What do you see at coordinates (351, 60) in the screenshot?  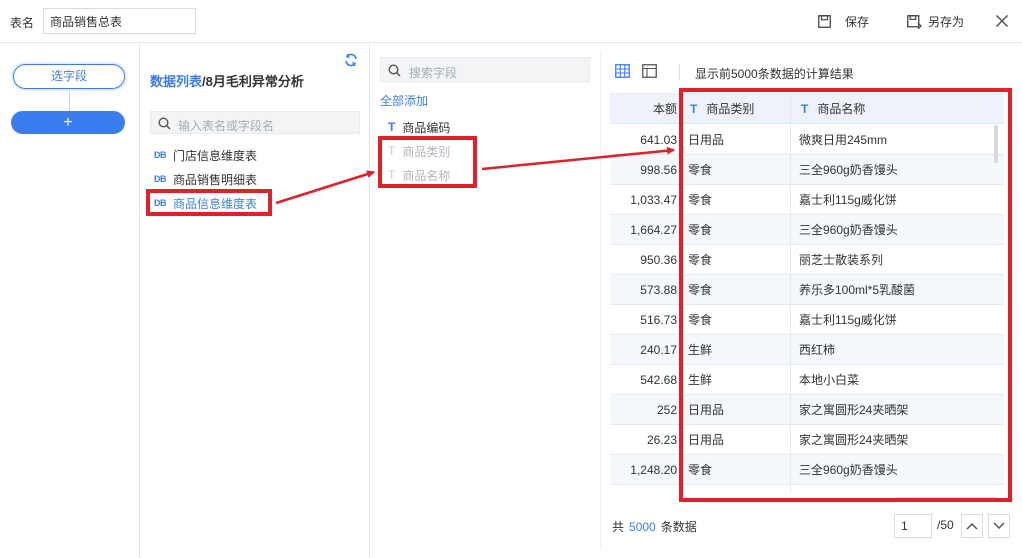 I see `refresh-icon` at bounding box center [351, 60].